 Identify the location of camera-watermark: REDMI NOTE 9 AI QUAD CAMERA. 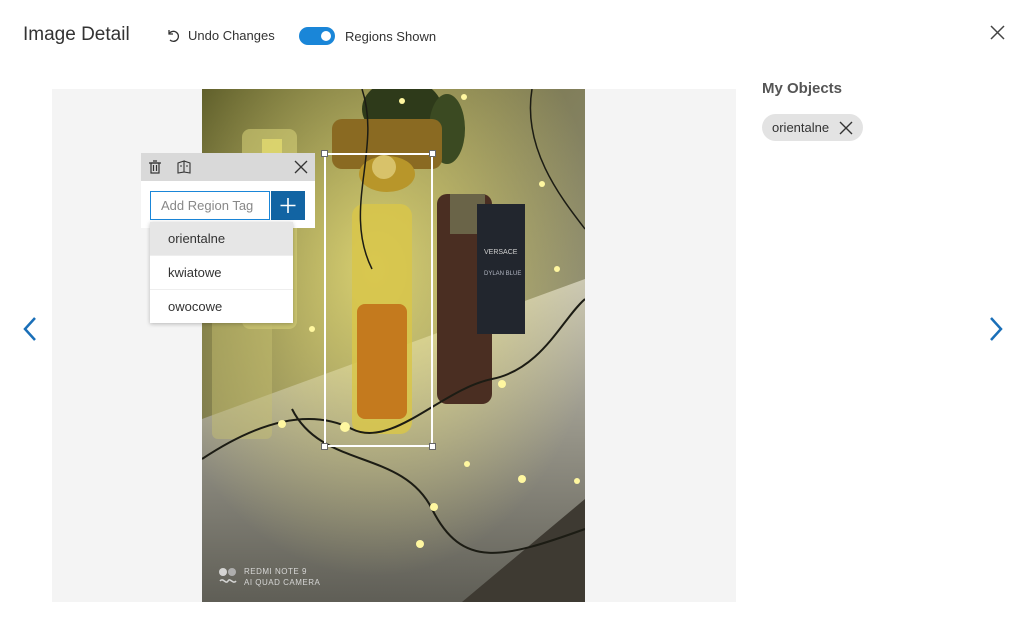
(269, 577).